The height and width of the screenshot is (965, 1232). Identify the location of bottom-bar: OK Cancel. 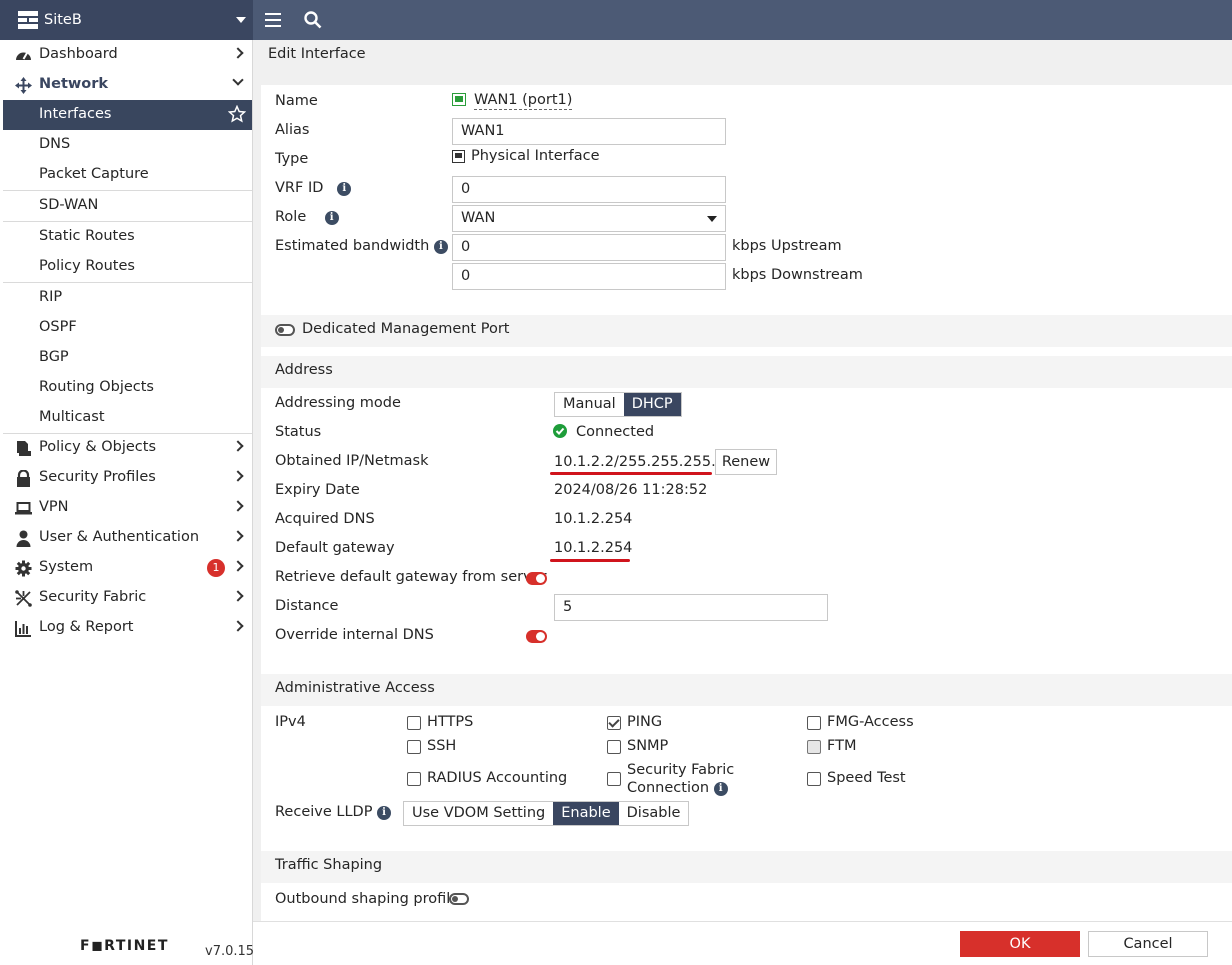
(742, 943).